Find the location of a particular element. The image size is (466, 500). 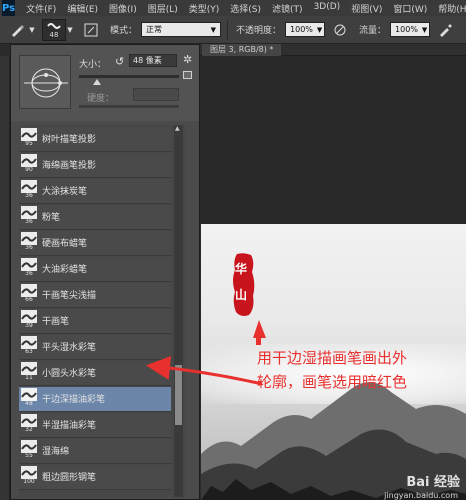

brush-preset-label: 大油彩蜡笔 is located at coordinates (65, 270).